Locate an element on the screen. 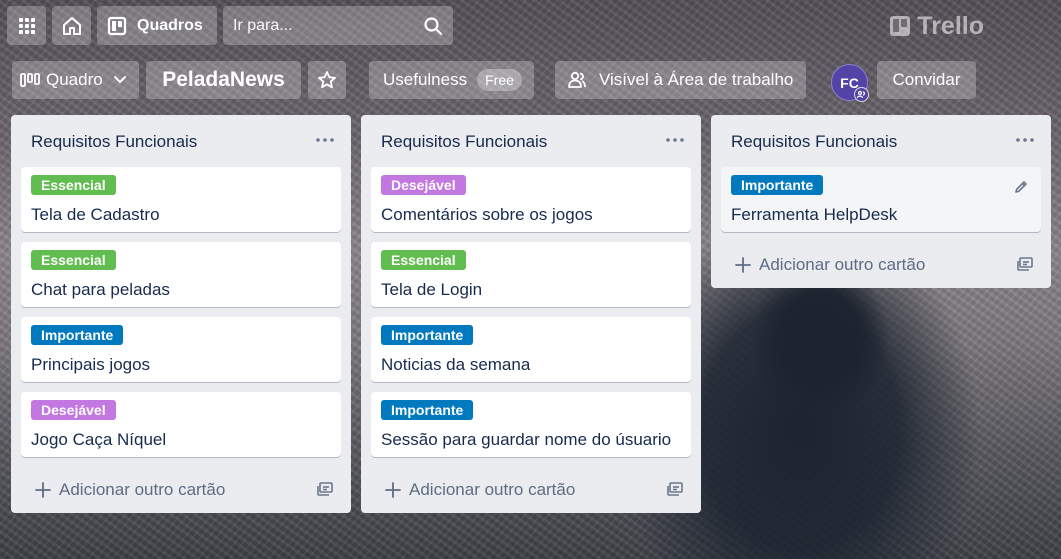  card-title: Principais jogos is located at coordinates (91, 364).